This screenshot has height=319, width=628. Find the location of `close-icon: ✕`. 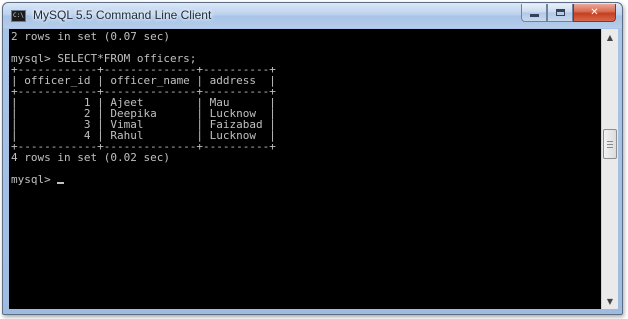

close-icon: ✕ is located at coordinates (594, 12).